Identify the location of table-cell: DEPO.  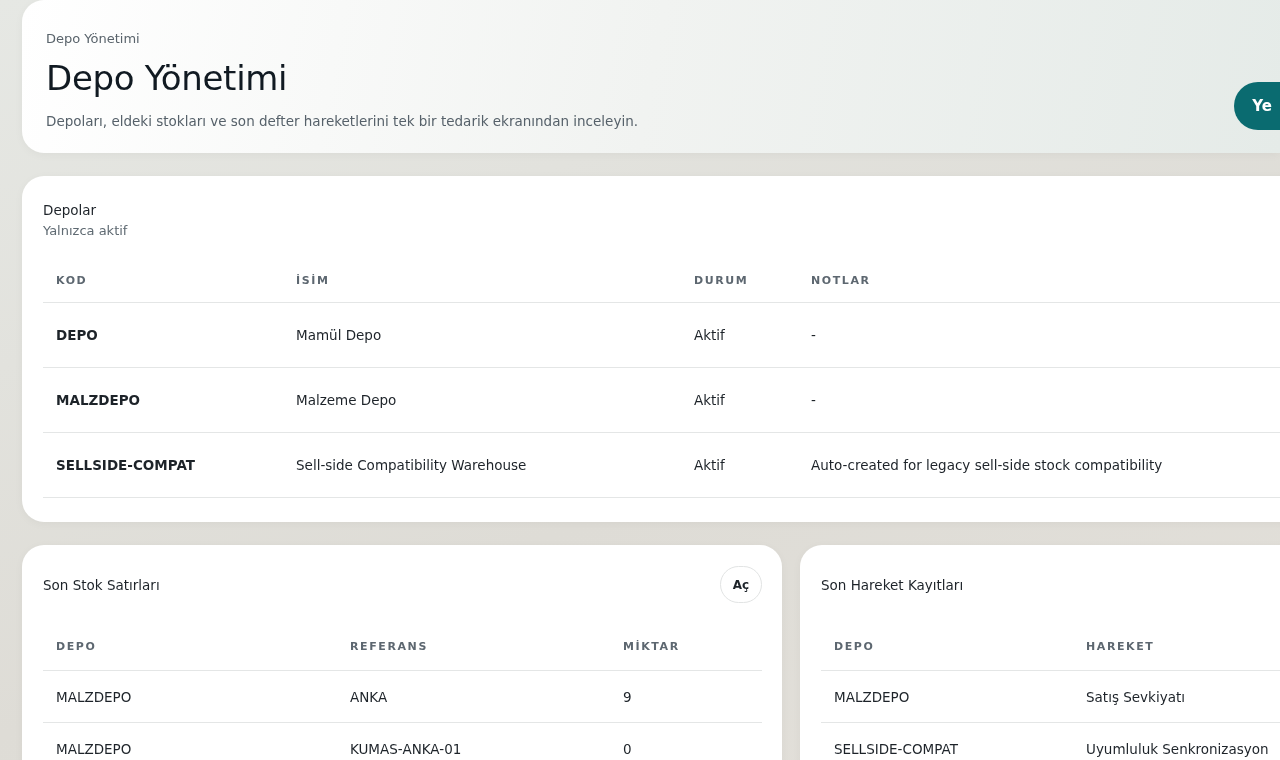
(77, 335).